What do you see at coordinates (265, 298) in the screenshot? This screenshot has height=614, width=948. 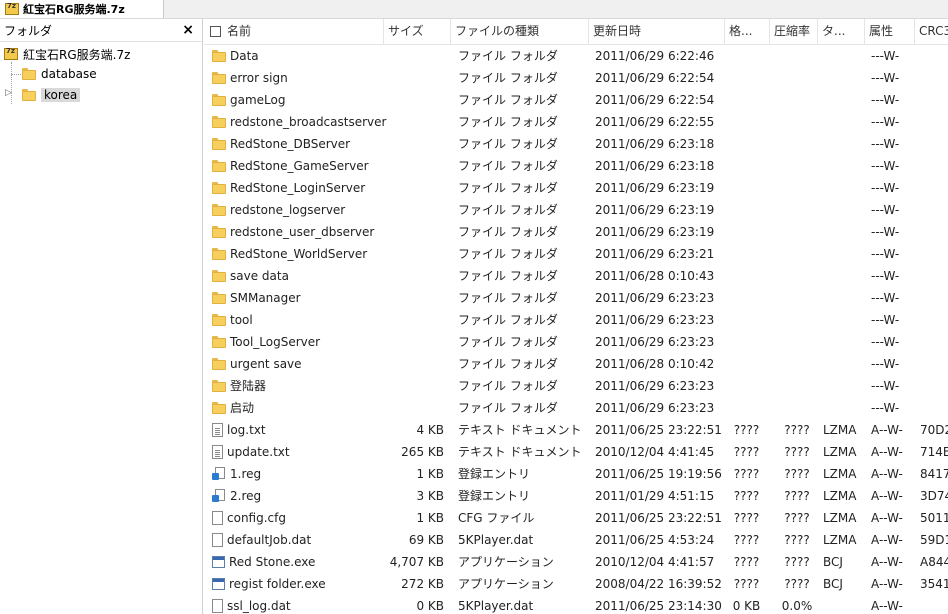 I see `file-name: SMManager` at bounding box center [265, 298].